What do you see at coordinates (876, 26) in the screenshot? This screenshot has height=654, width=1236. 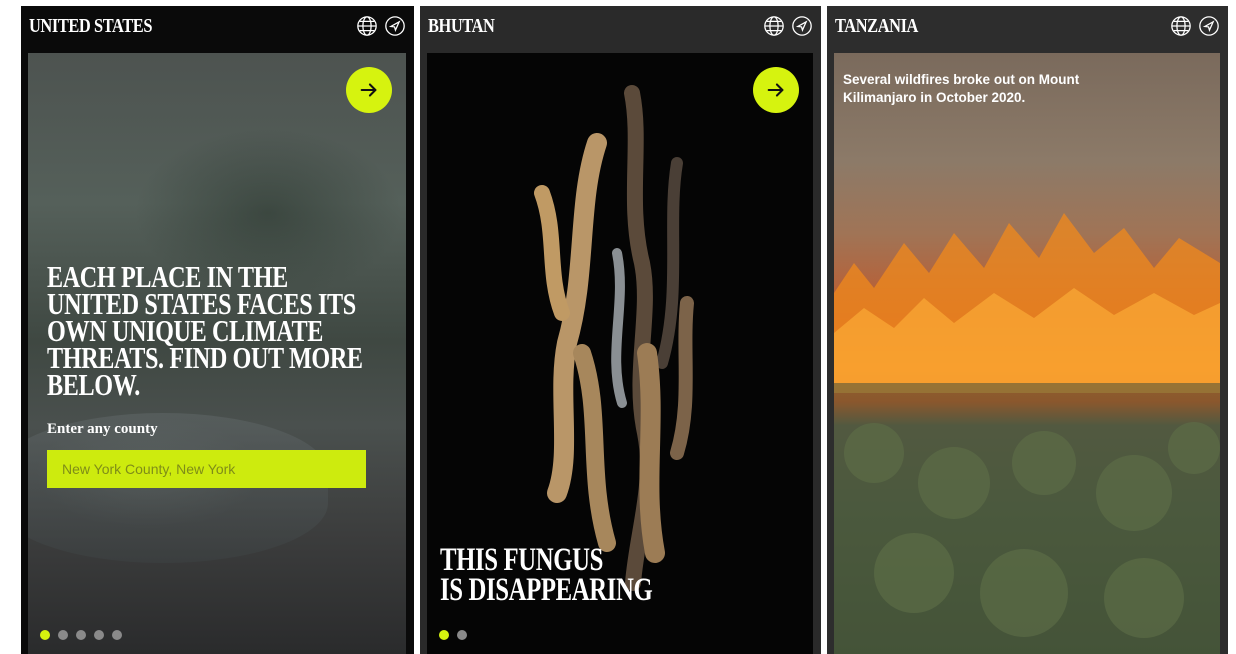 I see `country-title: TANZANIA` at bounding box center [876, 26].